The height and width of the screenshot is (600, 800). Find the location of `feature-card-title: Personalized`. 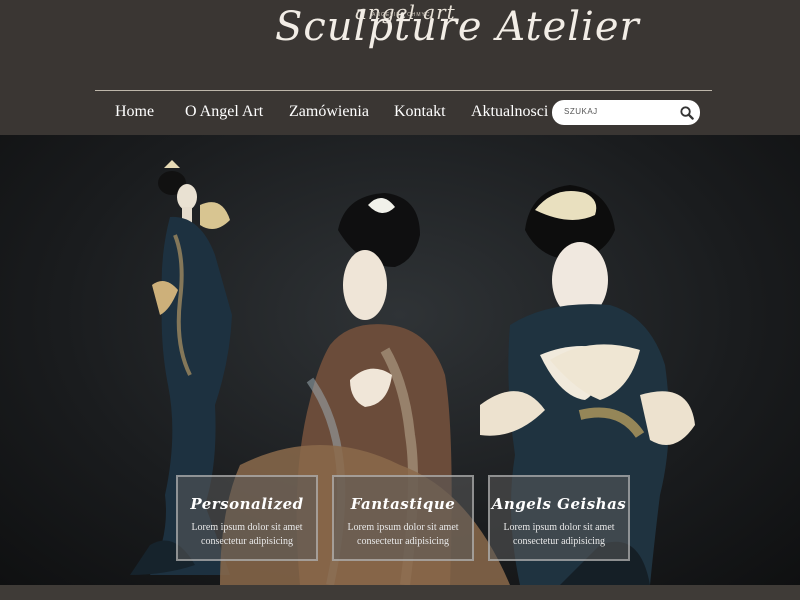

feature-card-title: Personalized is located at coordinates (247, 504).